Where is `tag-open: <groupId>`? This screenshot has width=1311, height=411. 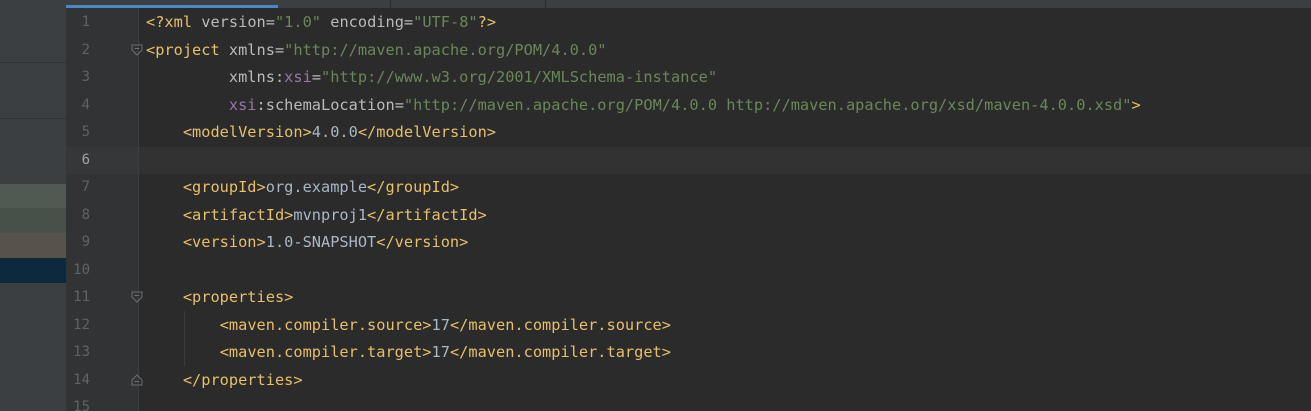
tag-open: <groupId> is located at coordinates (224, 187).